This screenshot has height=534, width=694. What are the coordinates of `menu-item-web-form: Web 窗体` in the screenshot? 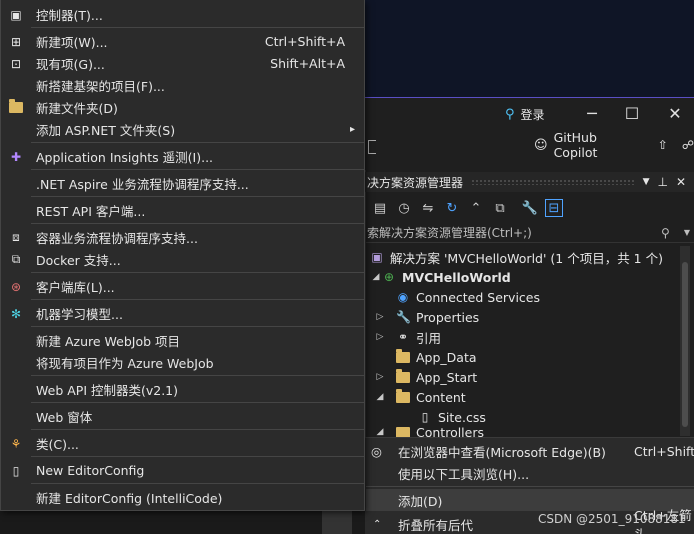 It's located at (183, 416).